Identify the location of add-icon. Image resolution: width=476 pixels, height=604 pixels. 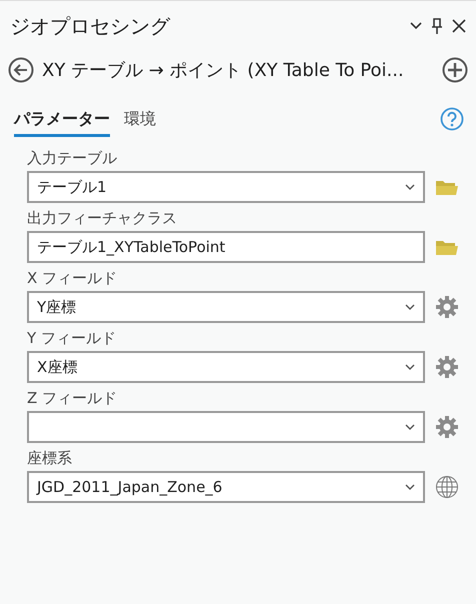
(455, 70).